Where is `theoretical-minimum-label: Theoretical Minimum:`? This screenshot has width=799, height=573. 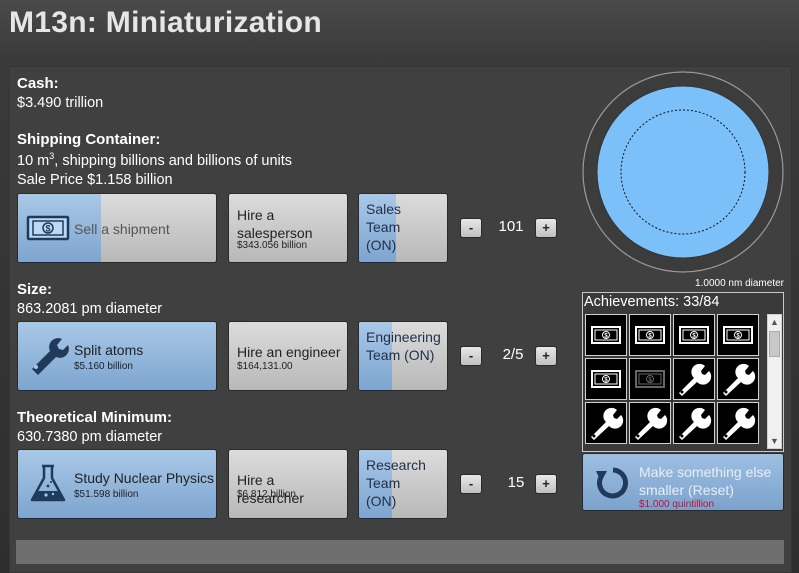
theoretical-minimum-label: Theoretical Minimum: is located at coordinates (95, 417).